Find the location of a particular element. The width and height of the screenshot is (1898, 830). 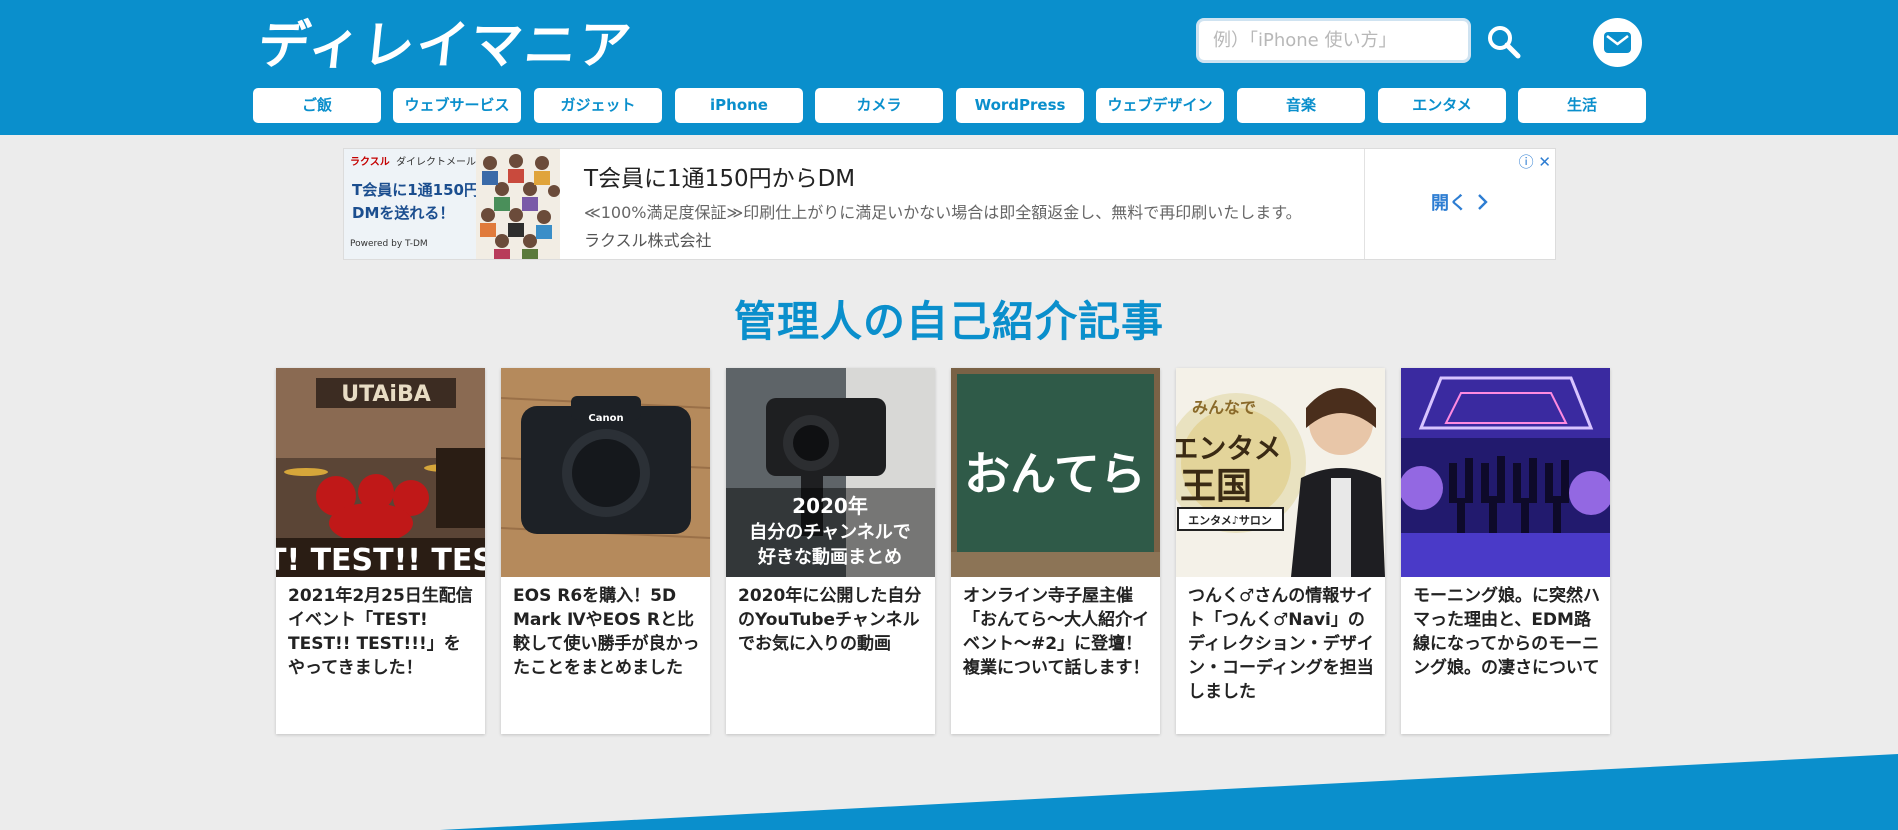

ad-title: T会員に1通150円からDM is located at coordinates (719, 176).